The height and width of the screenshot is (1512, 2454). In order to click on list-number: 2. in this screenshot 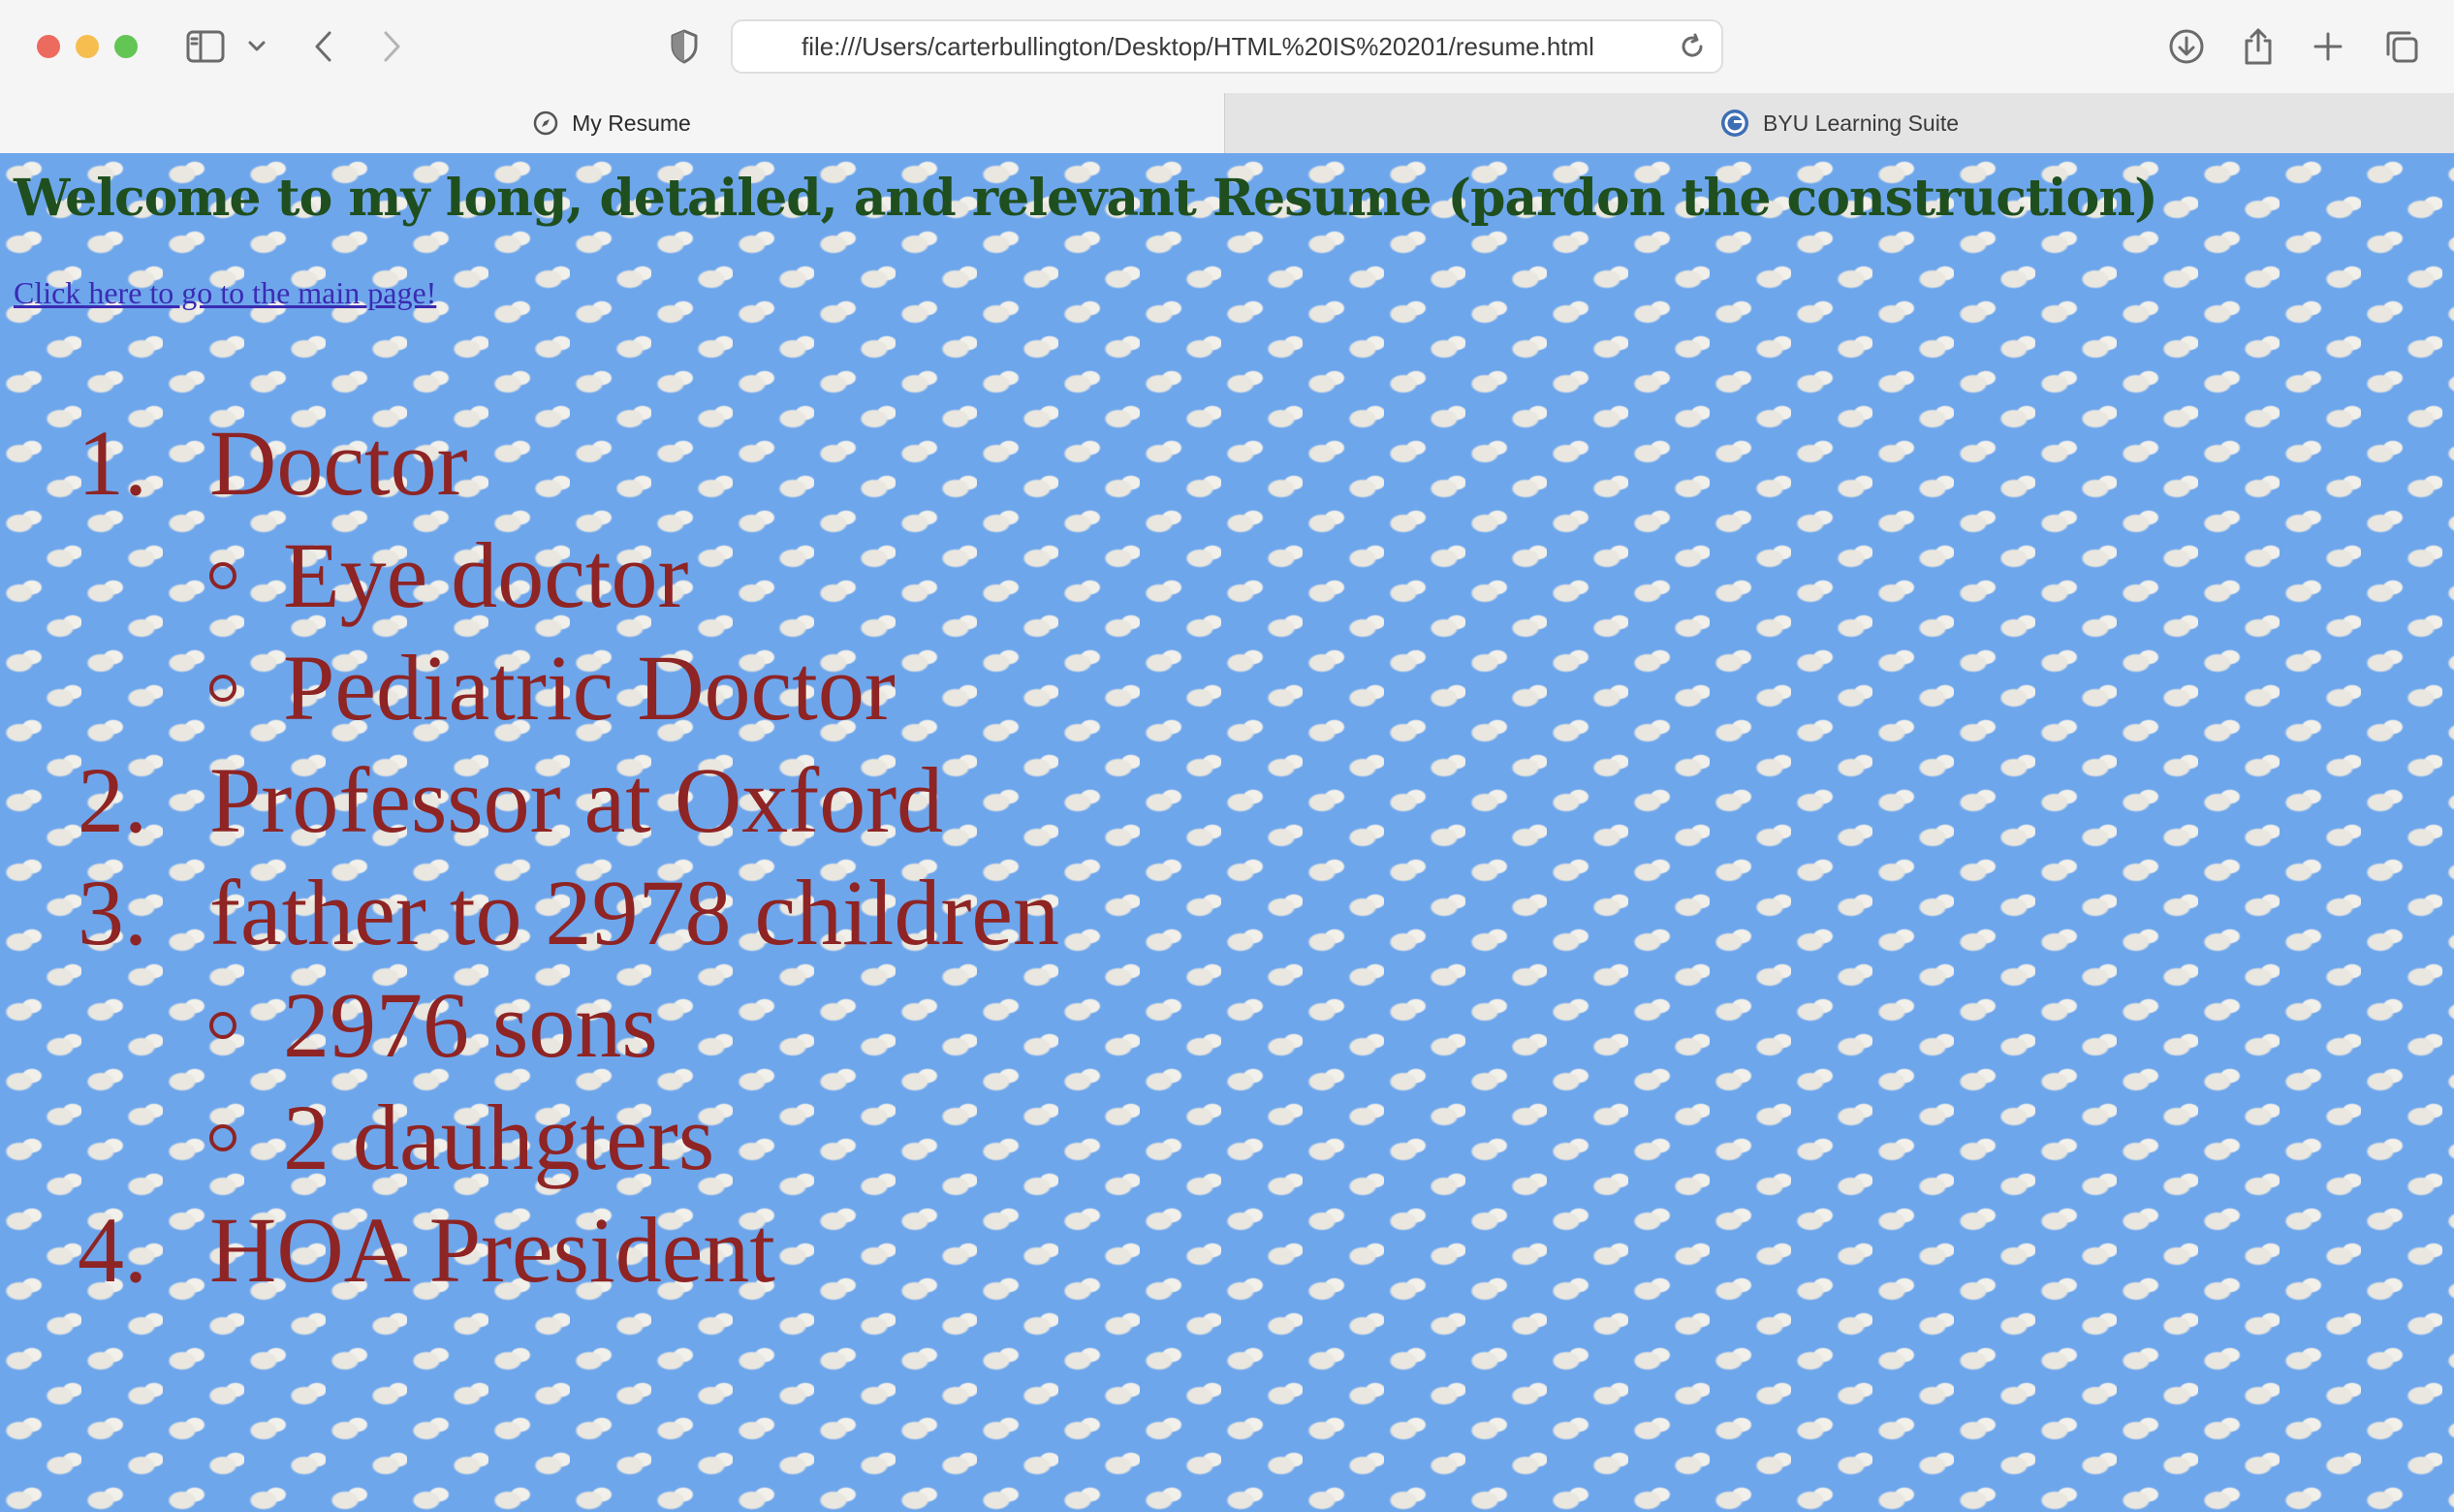, I will do `click(112, 800)`.